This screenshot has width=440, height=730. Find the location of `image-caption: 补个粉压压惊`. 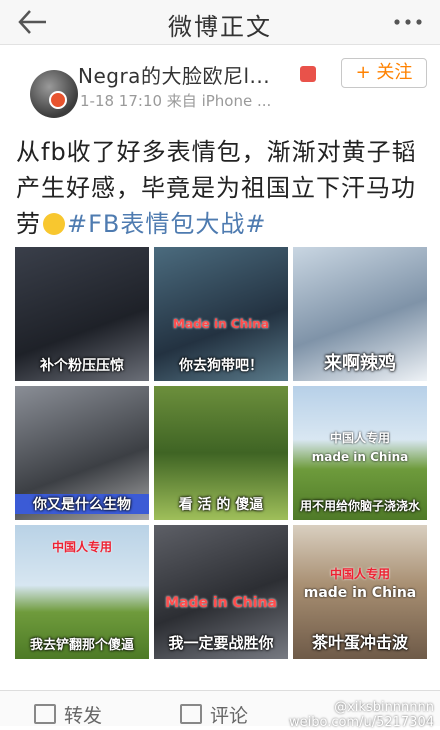

image-caption: 补个粉压压惊 is located at coordinates (82, 366).